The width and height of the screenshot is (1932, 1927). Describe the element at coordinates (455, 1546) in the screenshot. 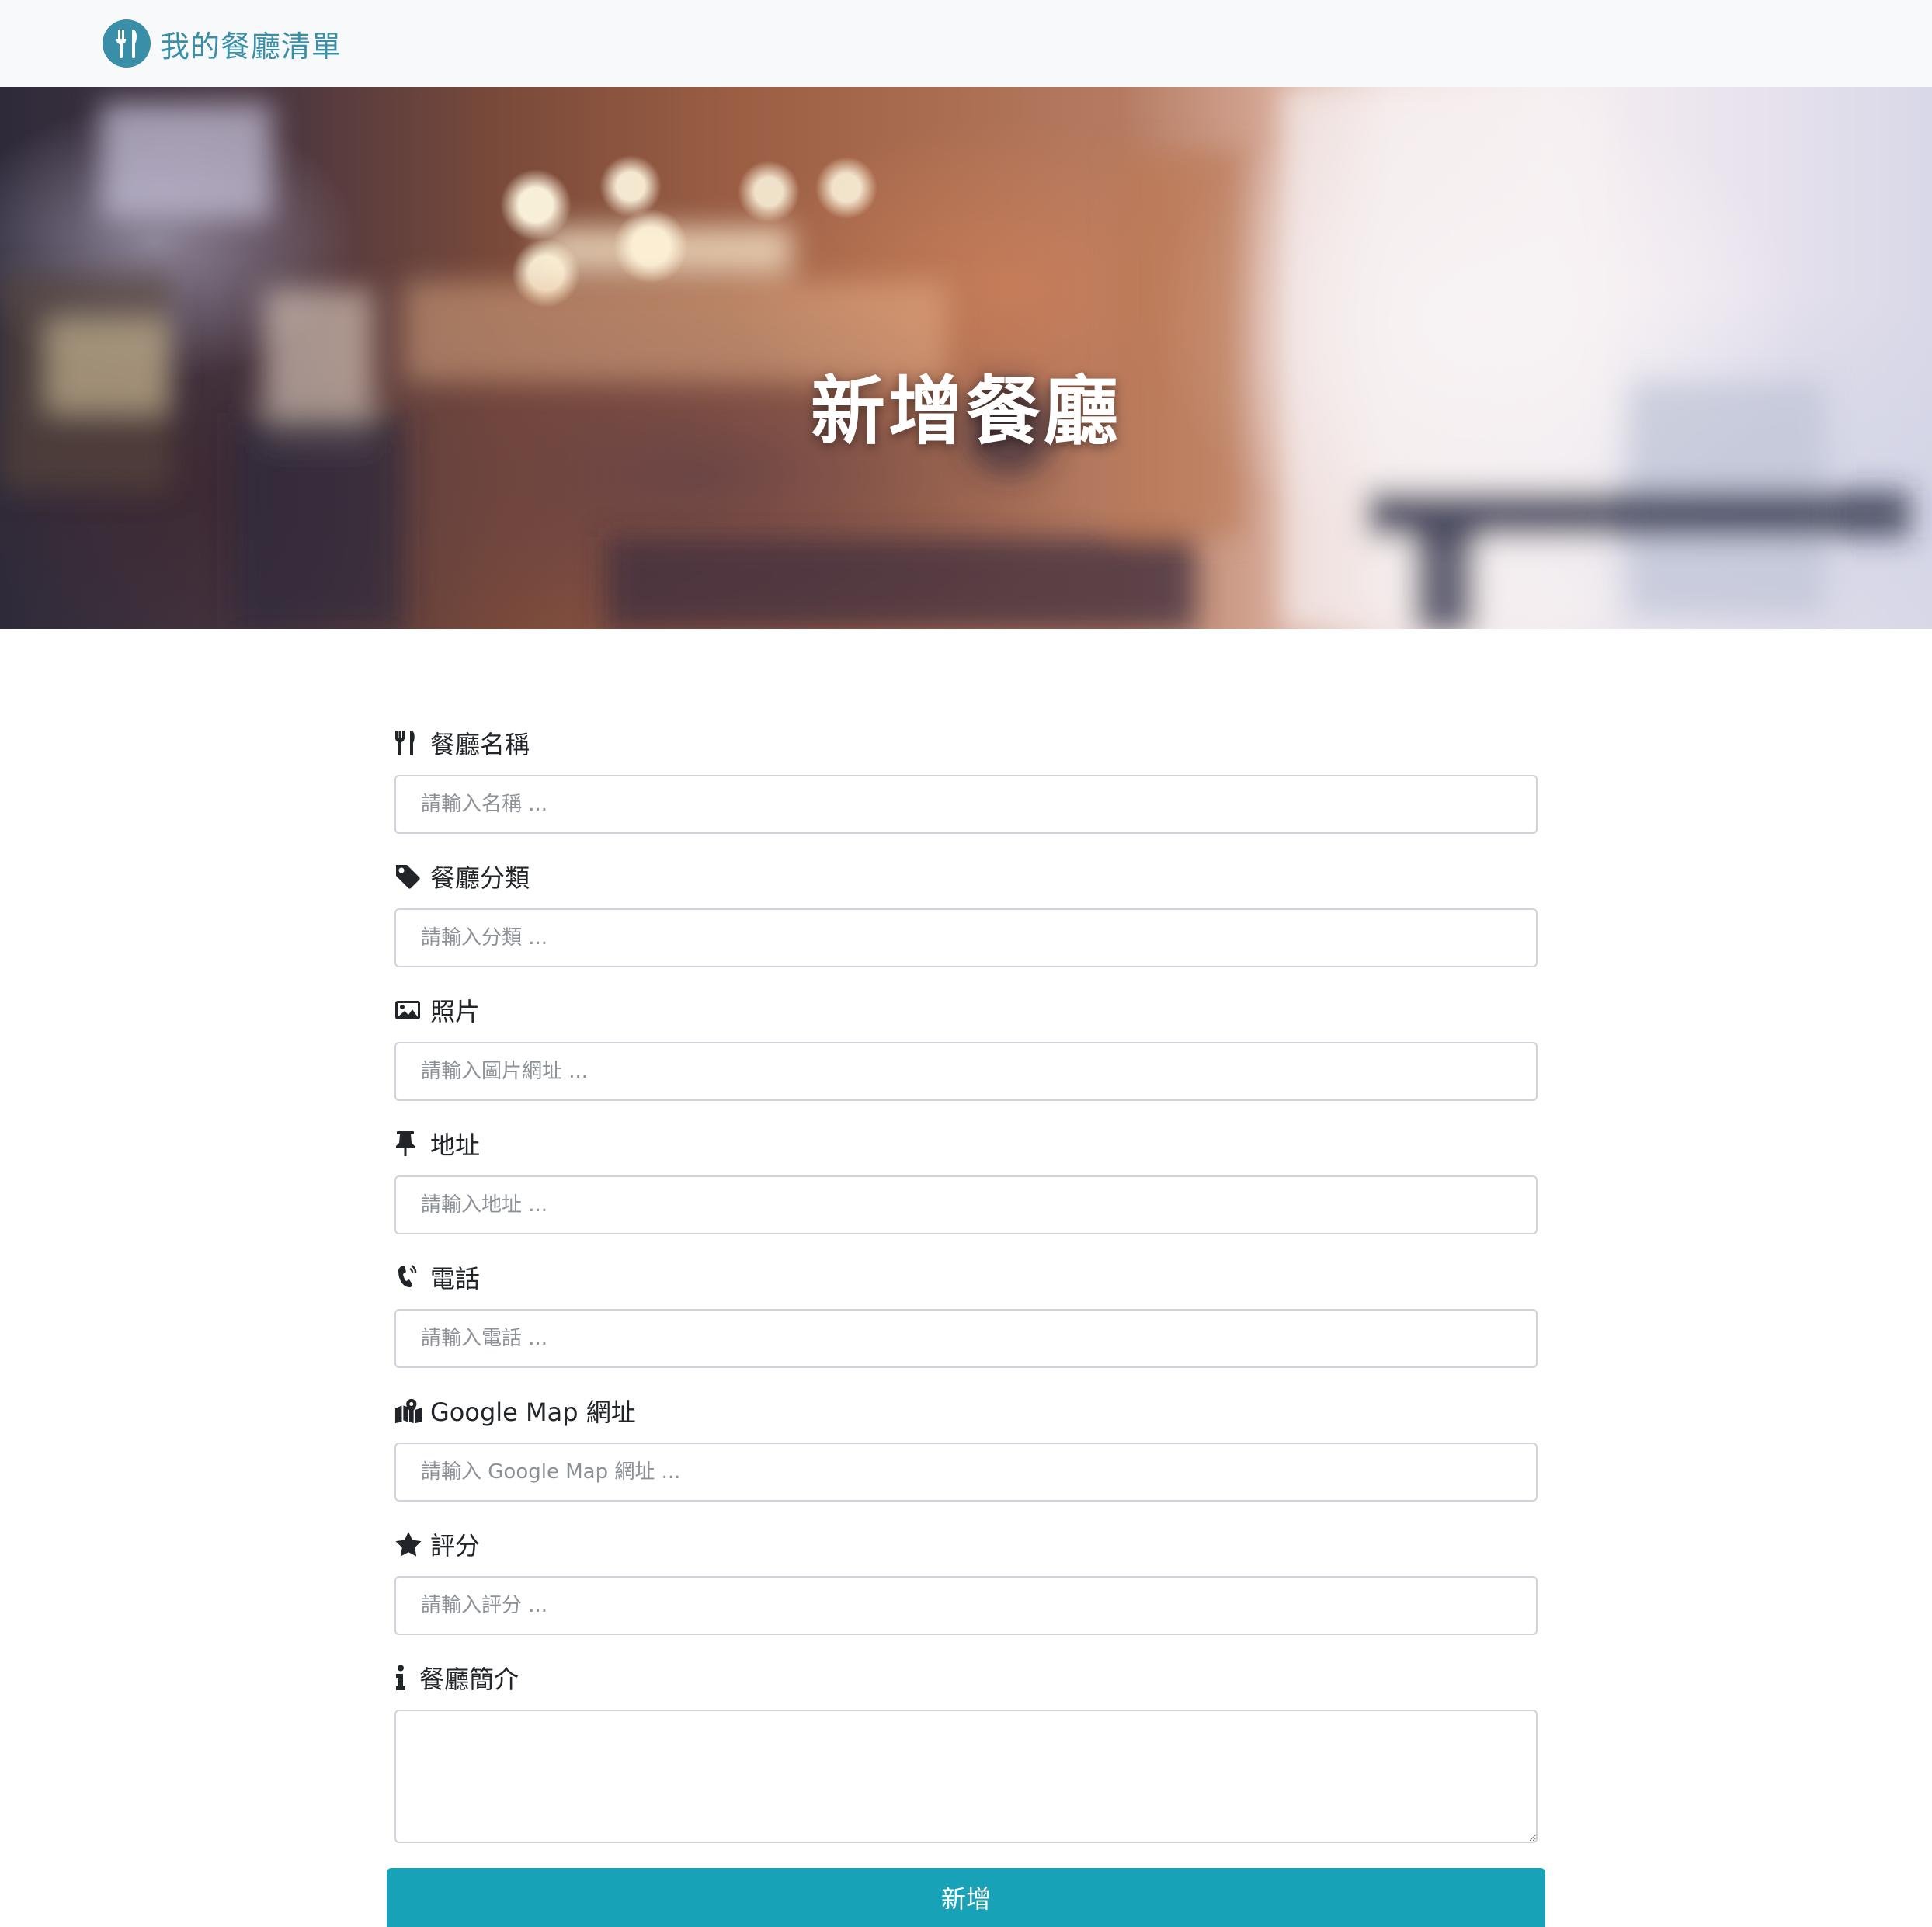

I see `field-label-text: 評分` at that location.